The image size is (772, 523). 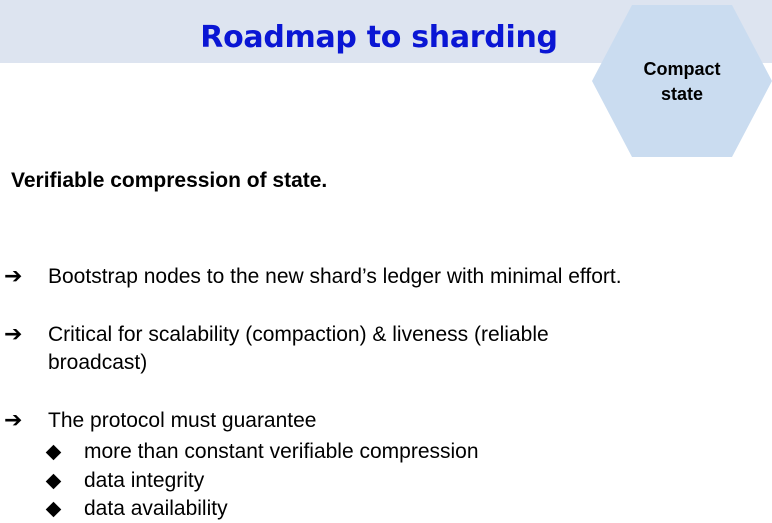 I want to click on hexagon-badge-line1: Compact, so click(x=682, y=69).